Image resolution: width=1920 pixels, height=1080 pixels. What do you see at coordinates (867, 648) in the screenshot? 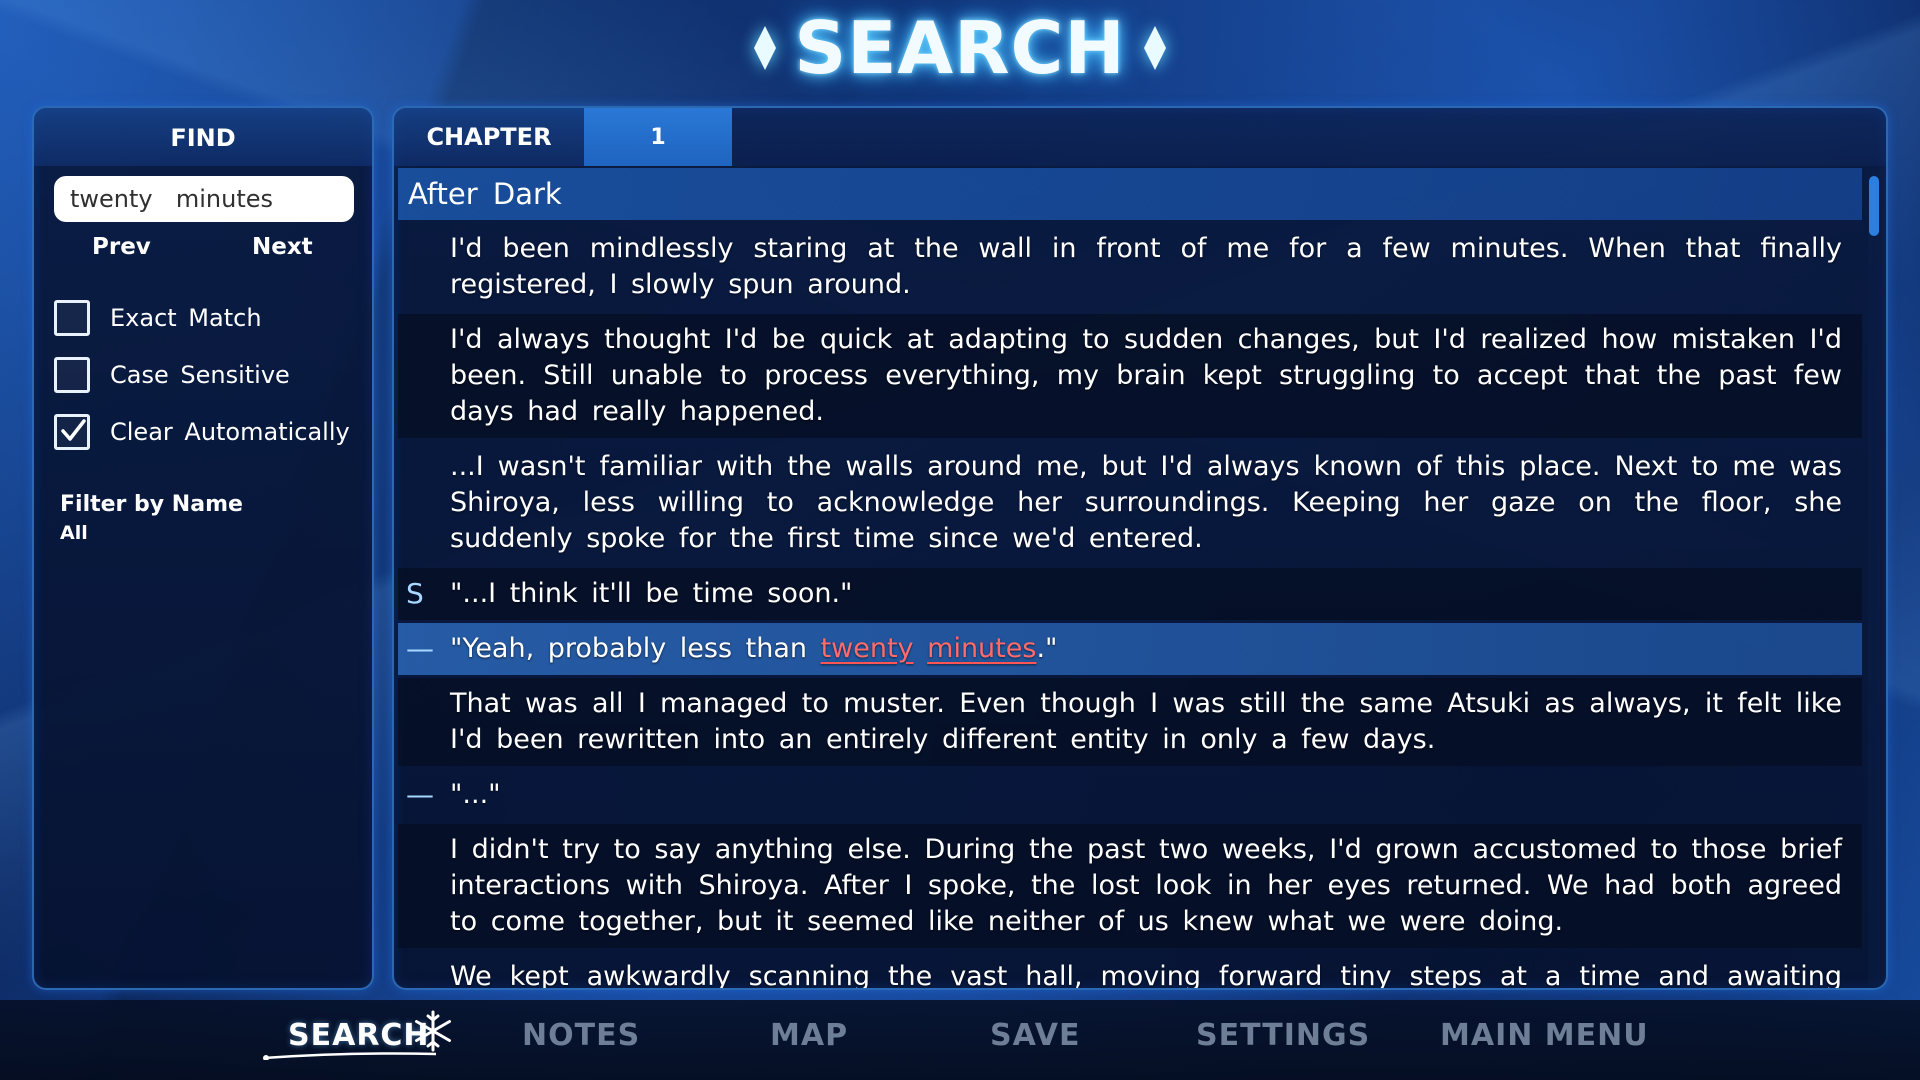
I see `search-match: twenty` at bounding box center [867, 648].